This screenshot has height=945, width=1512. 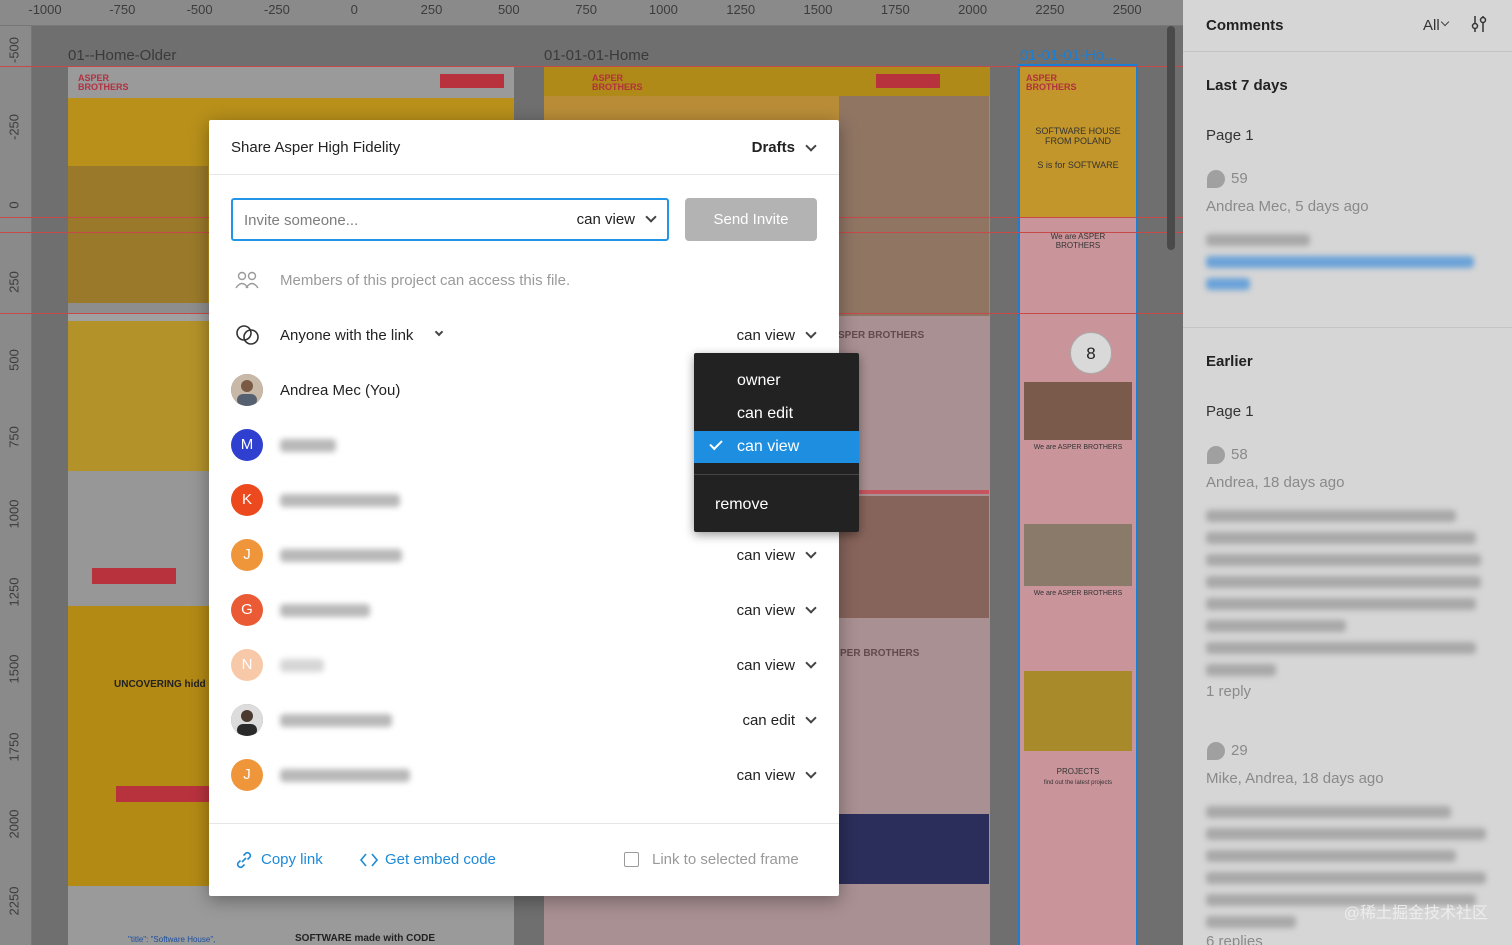 I want to click on avatar: N, so click(x=247, y=665).